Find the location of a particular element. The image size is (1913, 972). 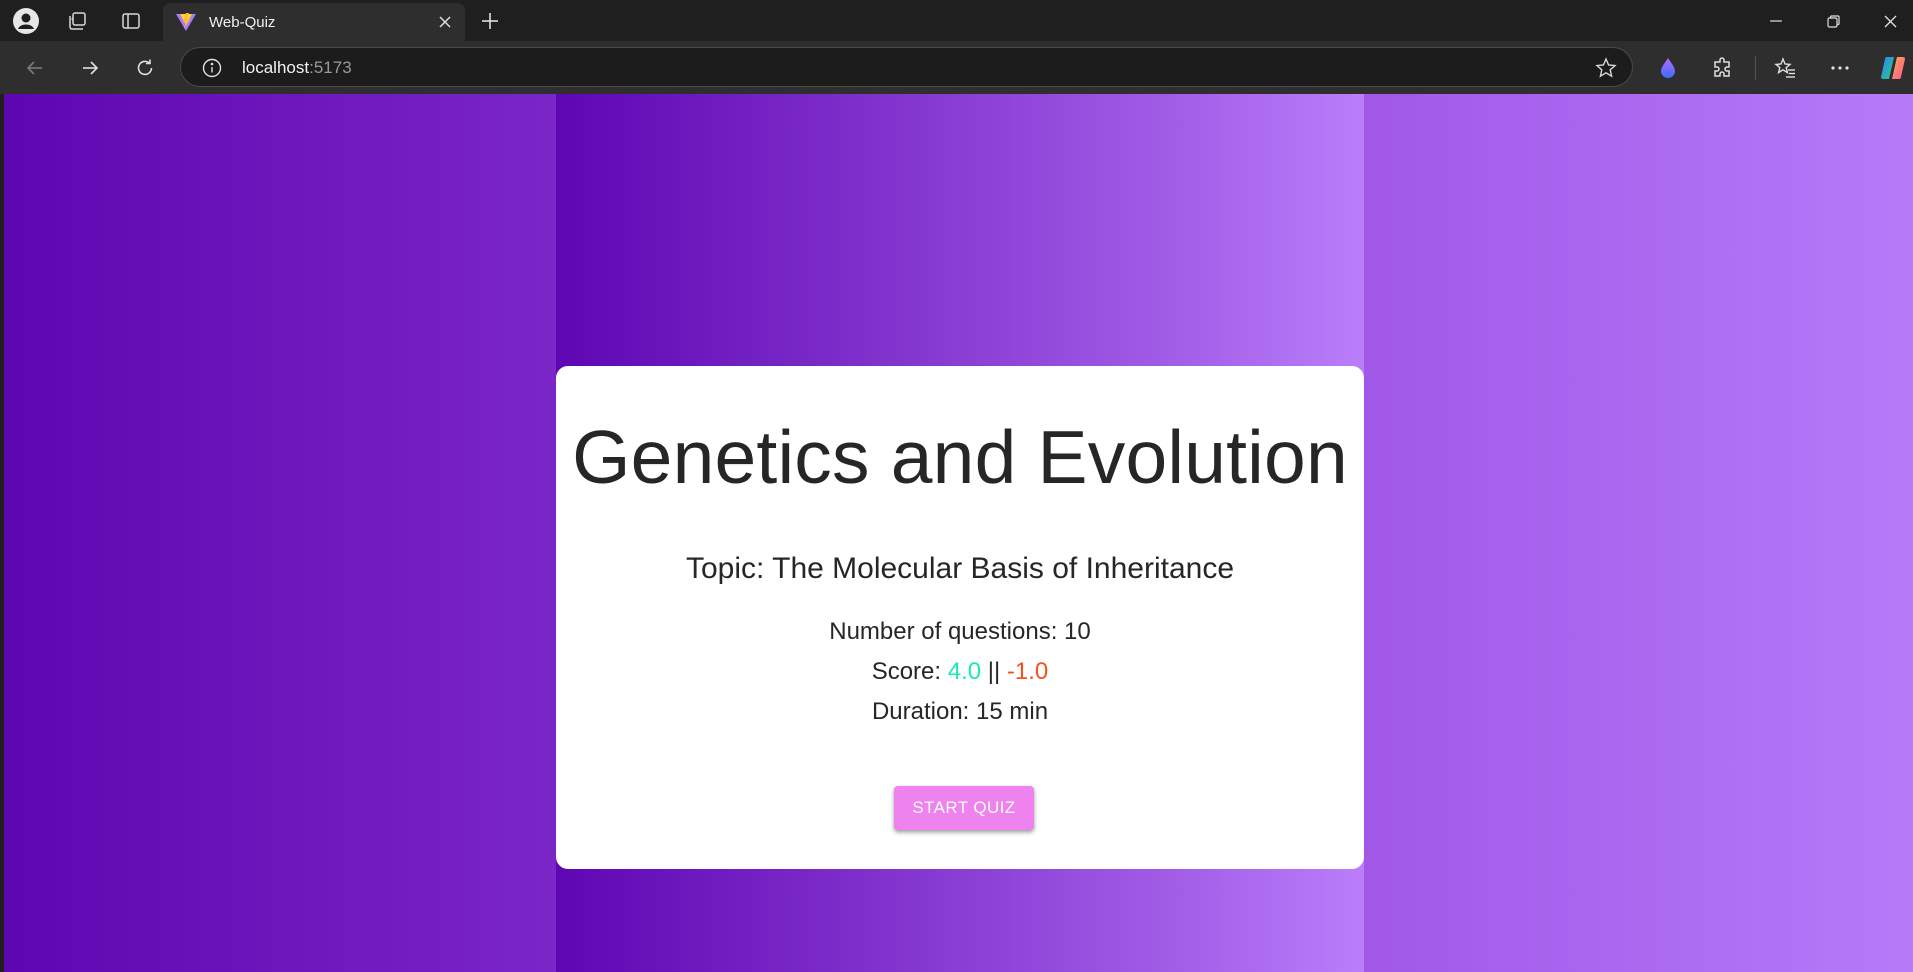

score-label: Score: is located at coordinates (909, 671).